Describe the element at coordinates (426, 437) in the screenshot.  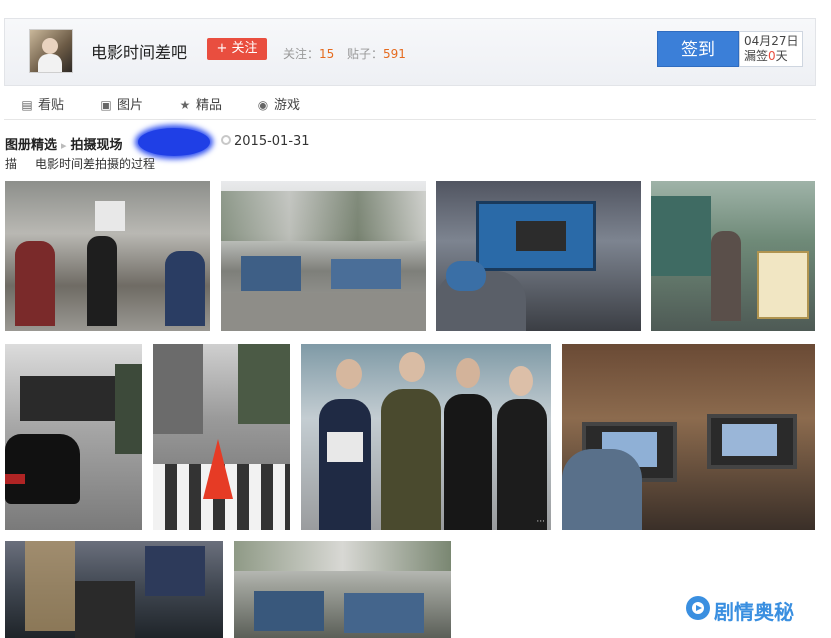
I see `photo-cast-group: ···` at that location.